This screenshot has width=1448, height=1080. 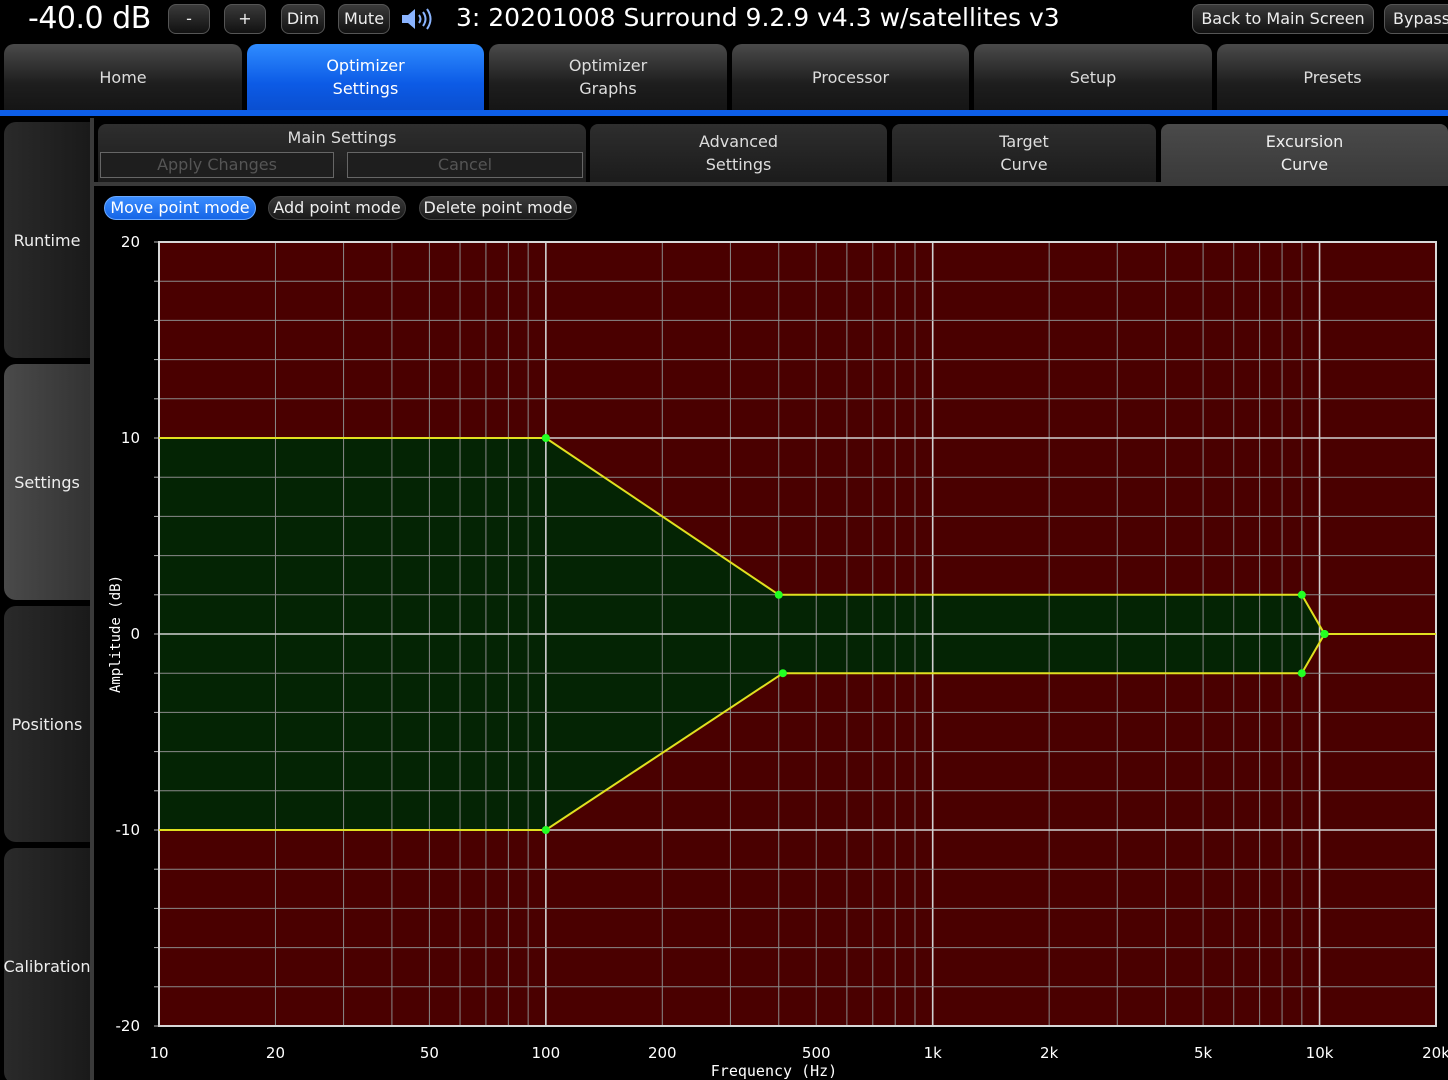 I want to click on x-tick-label: 100, so click(x=546, y=1053).